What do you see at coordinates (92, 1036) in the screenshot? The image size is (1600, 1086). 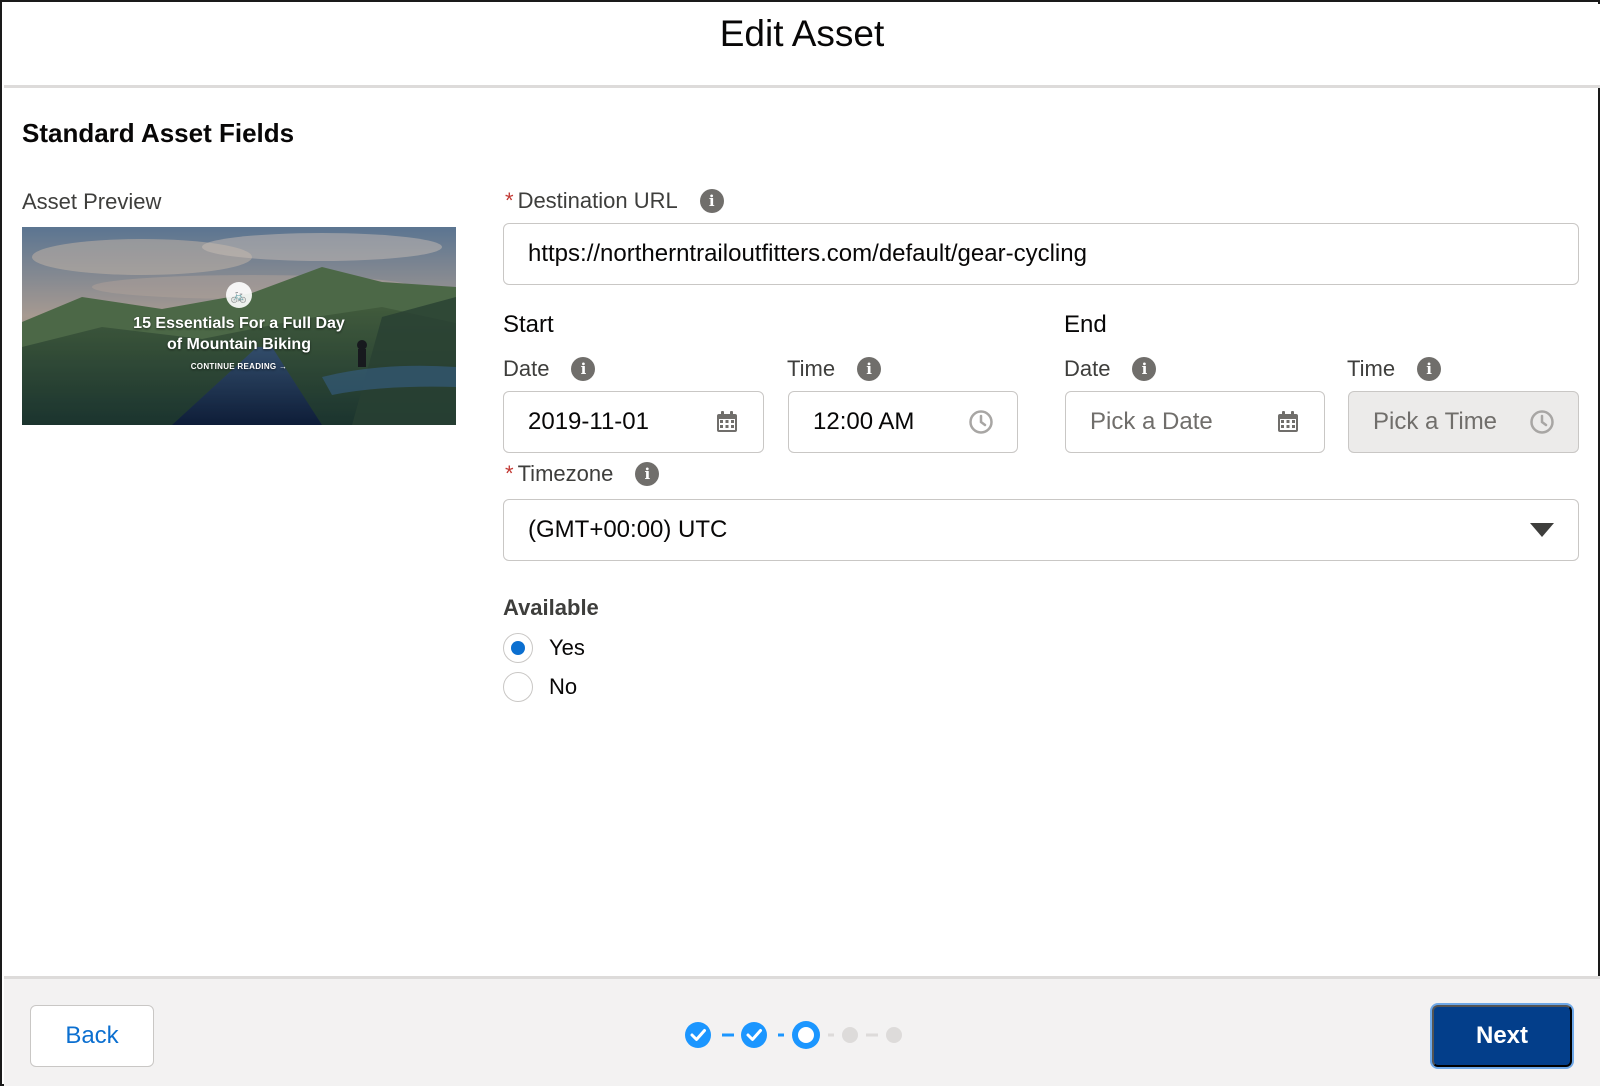 I see `back-button: Back` at bounding box center [92, 1036].